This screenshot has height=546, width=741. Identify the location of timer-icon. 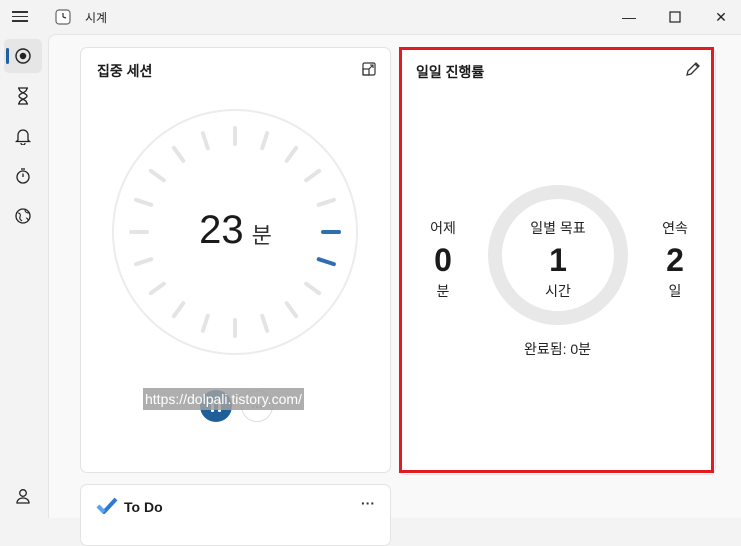
(23, 96).